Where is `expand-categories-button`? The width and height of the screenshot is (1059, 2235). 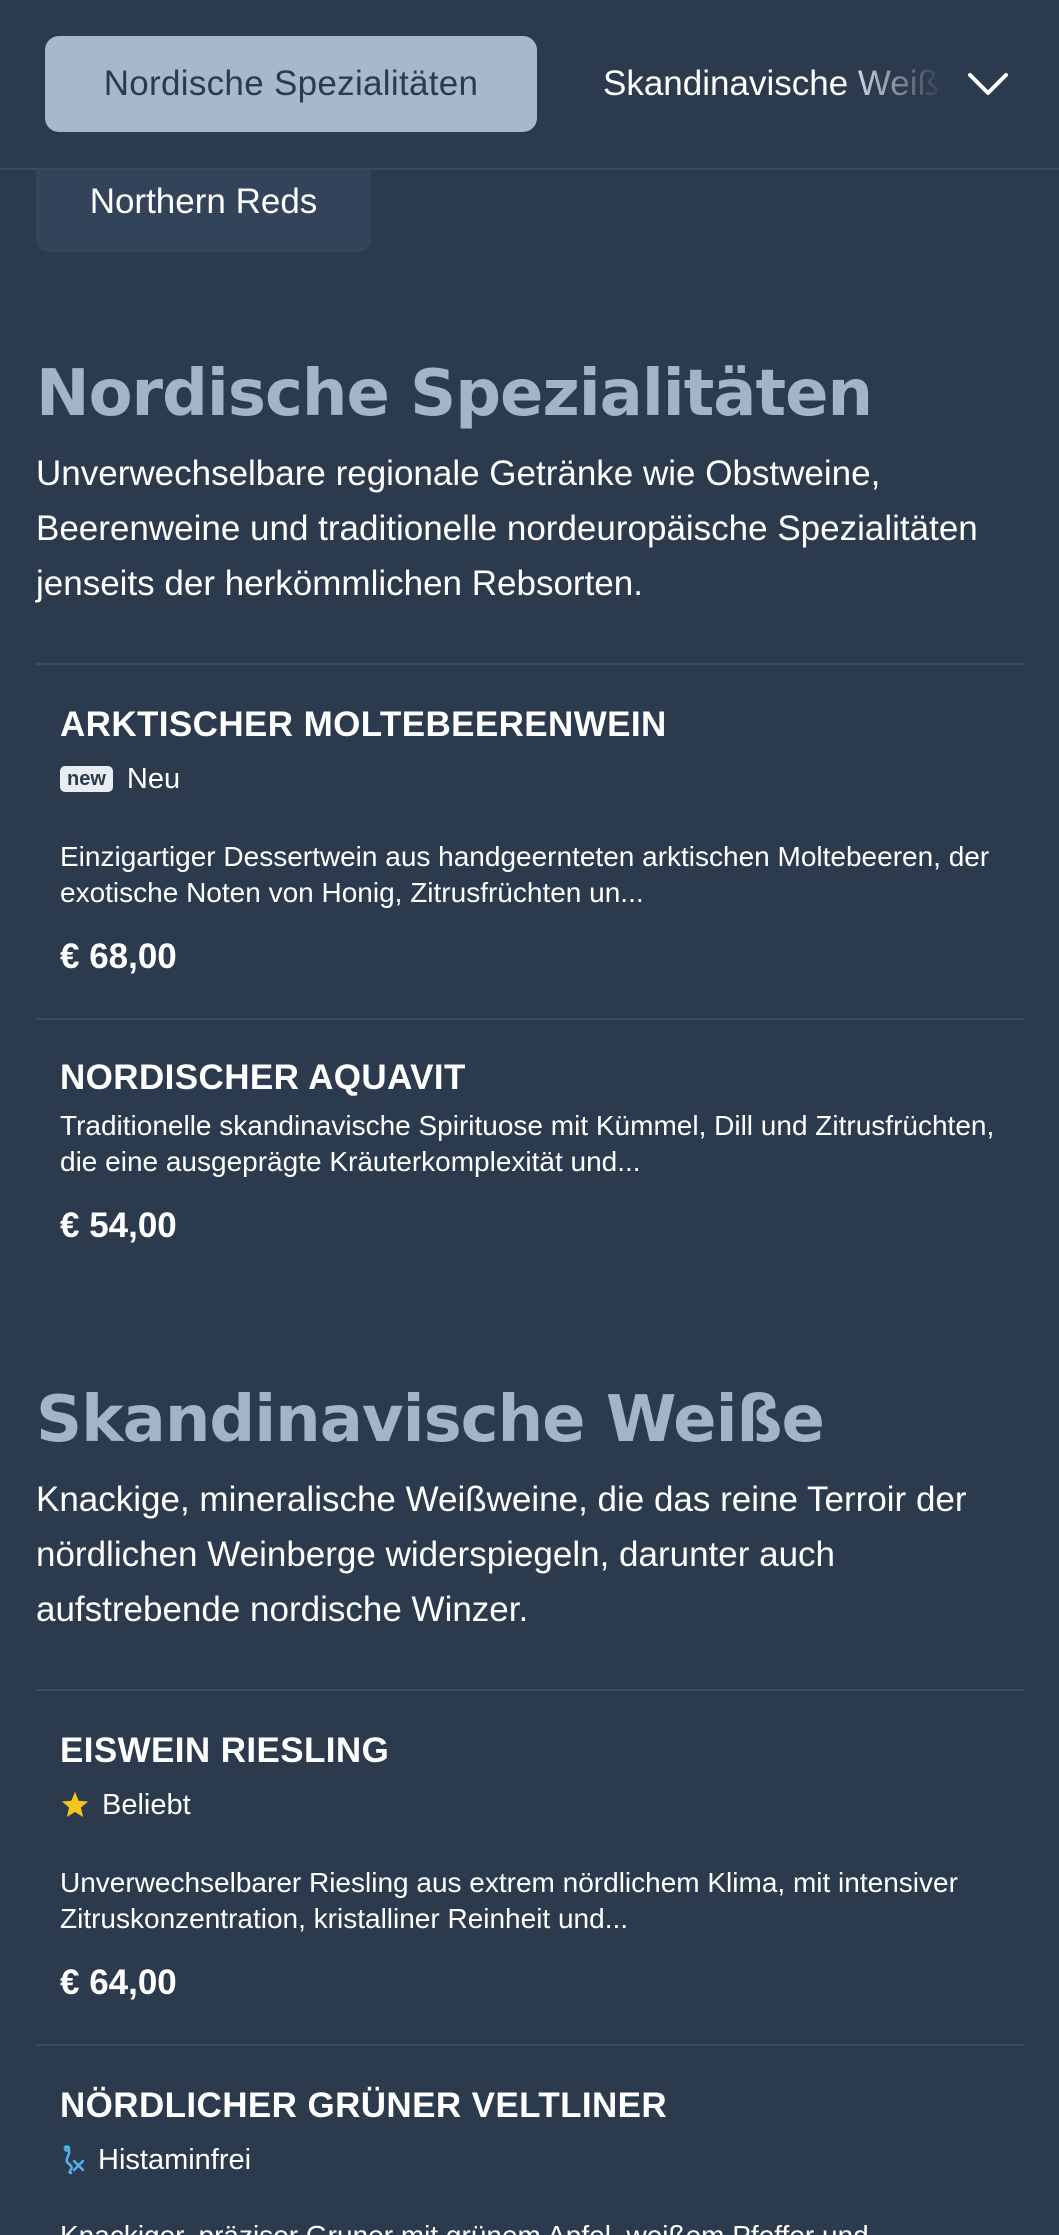 expand-categories-button is located at coordinates (988, 84).